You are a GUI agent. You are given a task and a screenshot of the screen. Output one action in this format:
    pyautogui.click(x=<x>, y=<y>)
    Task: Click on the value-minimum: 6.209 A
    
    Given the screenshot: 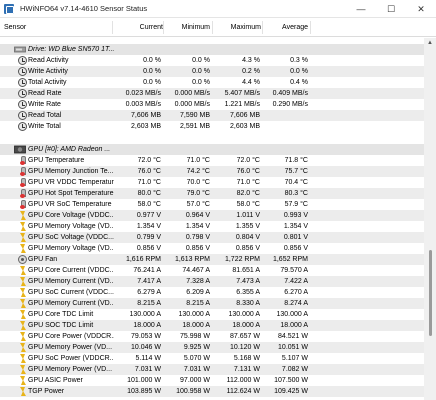 What is the action you would take?
    pyautogui.click(x=198, y=292)
    